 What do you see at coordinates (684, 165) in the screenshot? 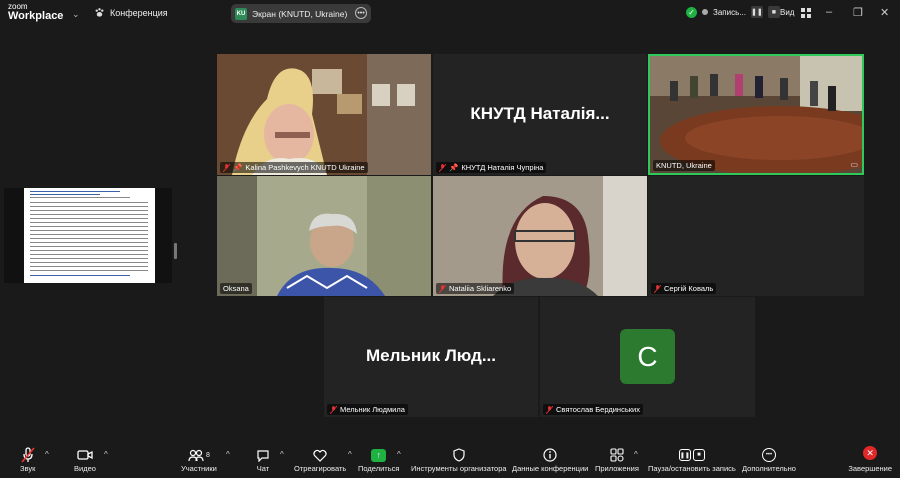
I see `participant-name-label: KNUTD, Ukraine` at bounding box center [684, 165].